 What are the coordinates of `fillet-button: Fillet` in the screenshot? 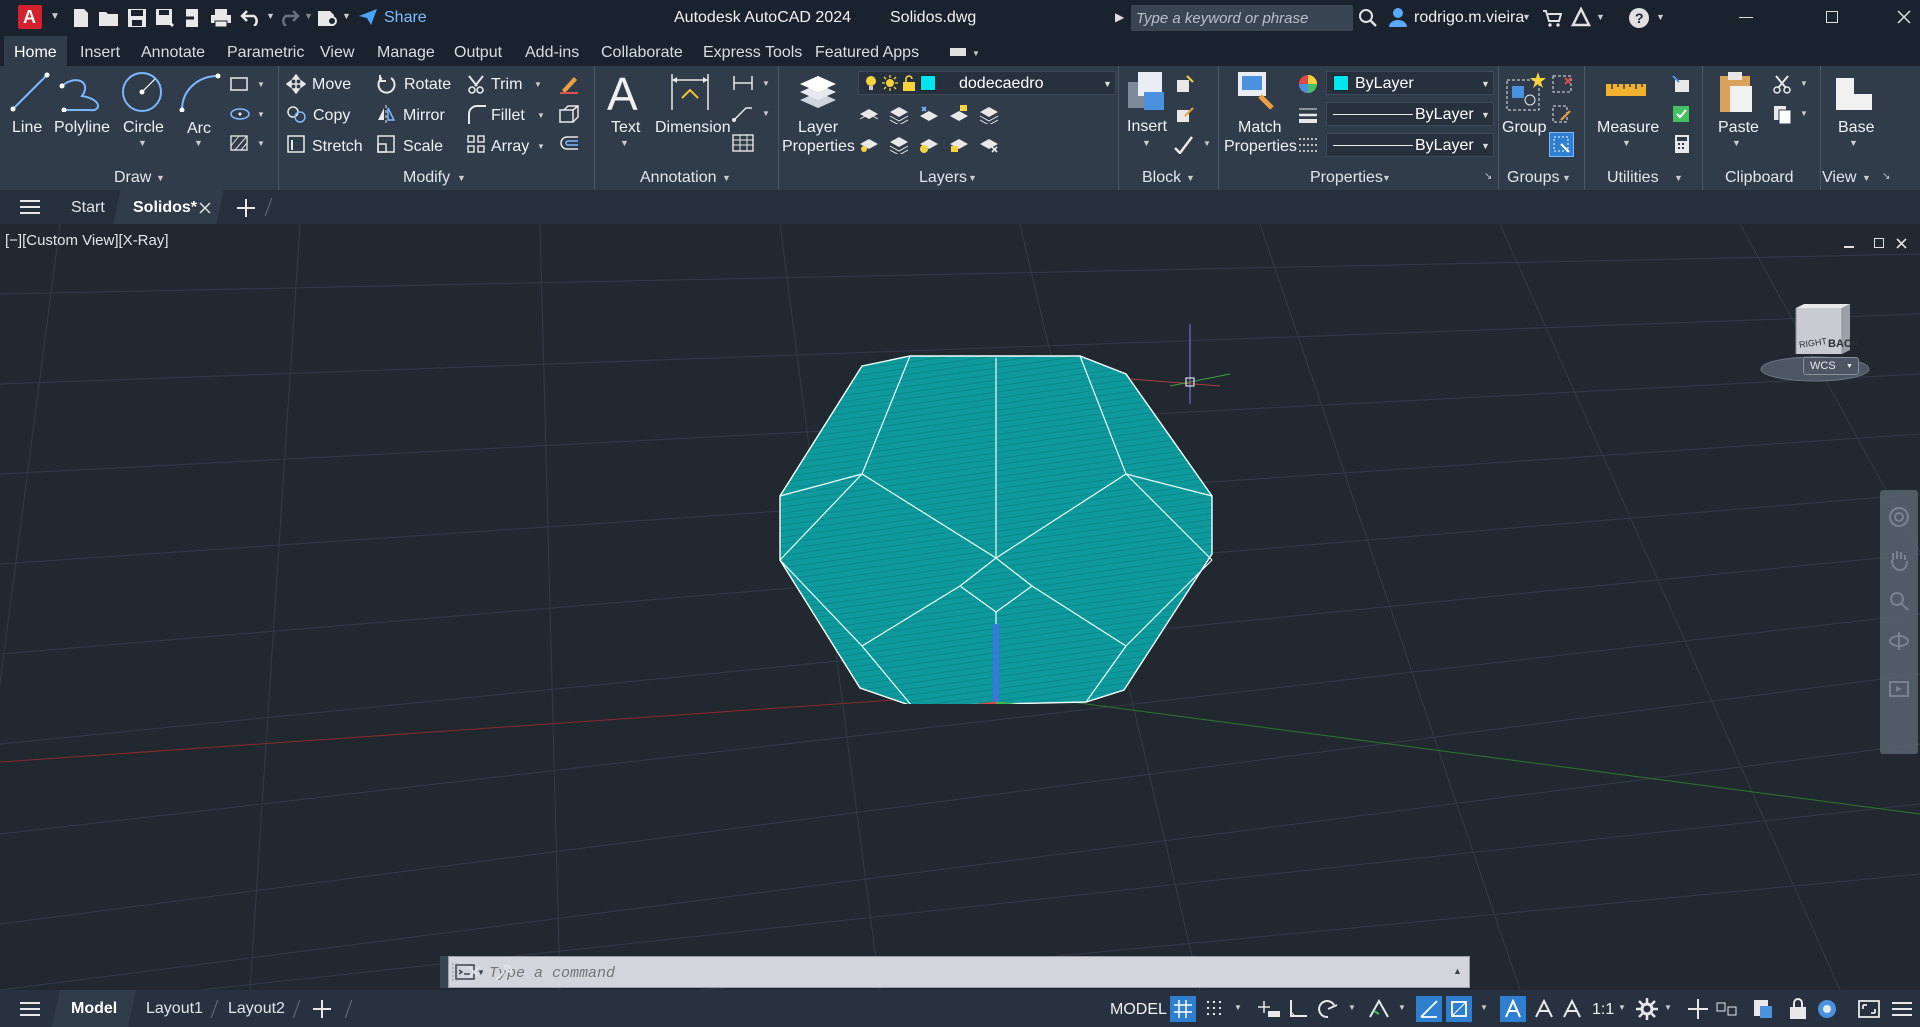 It's located at (508, 116).